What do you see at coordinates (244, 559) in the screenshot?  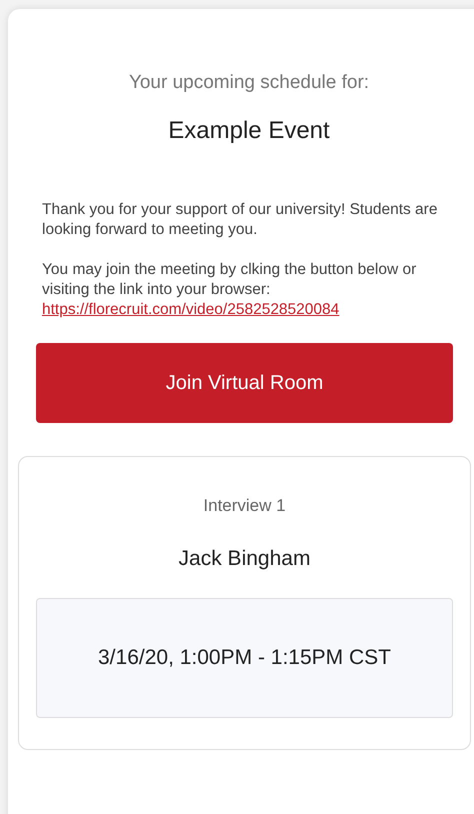 I see `interviewer-name: Jack Bingham` at bounding box center [244, 559].